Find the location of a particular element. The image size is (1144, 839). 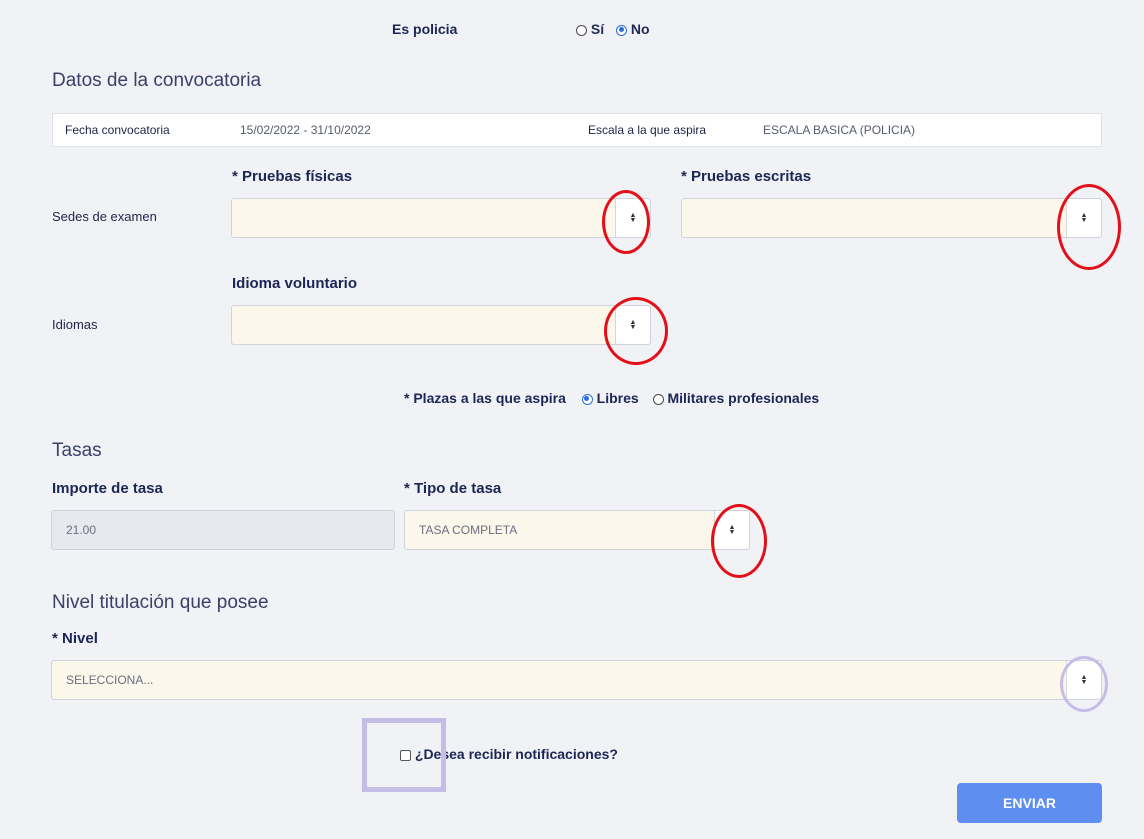

escala-value: ESCALA BASICA (POLICIA) is located at coordinates (839, 130).